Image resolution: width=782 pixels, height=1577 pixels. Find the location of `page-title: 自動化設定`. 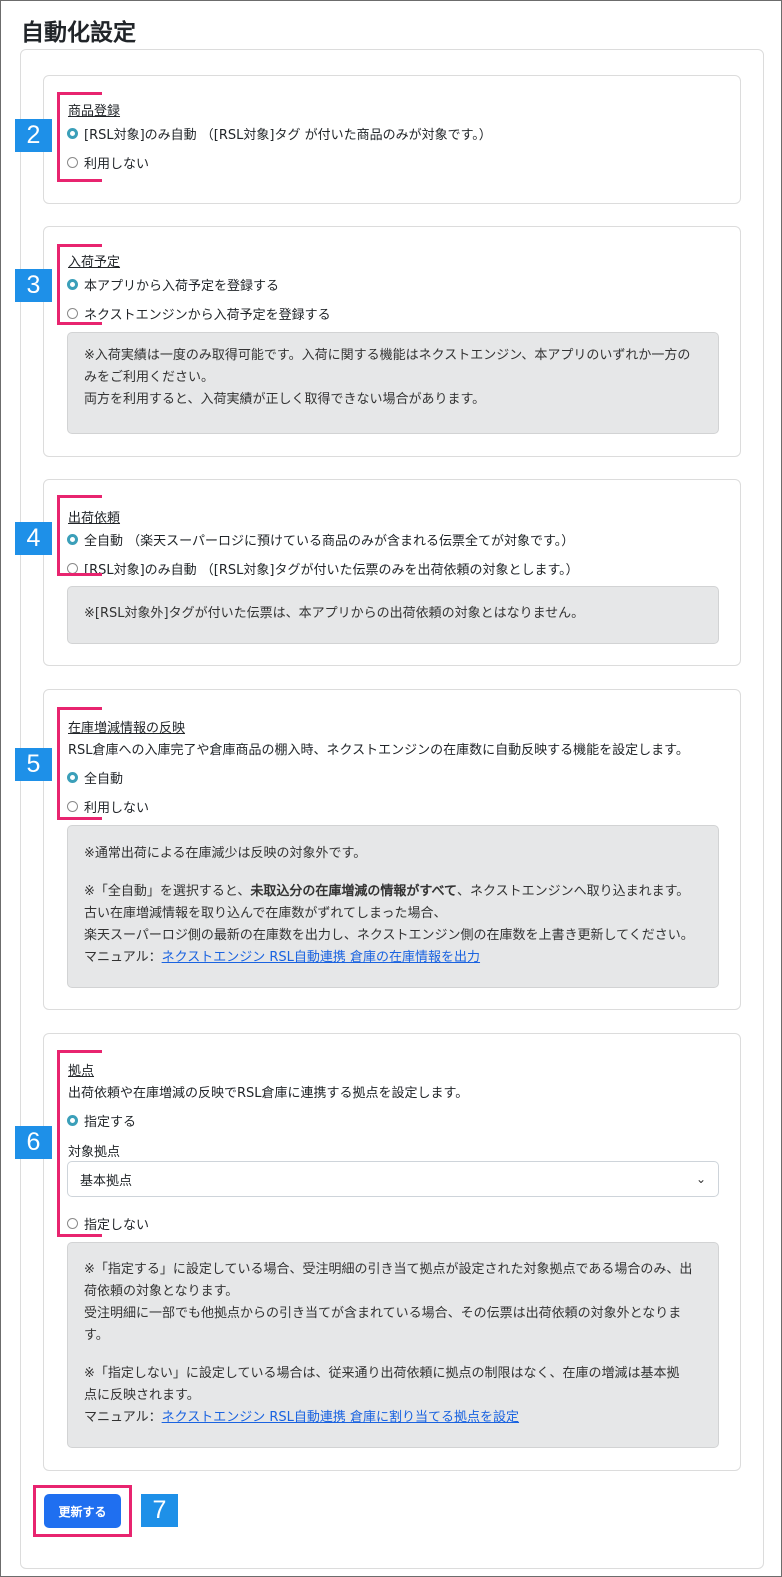

page-title: 自動化設定 is located at coordinates (78, 33).